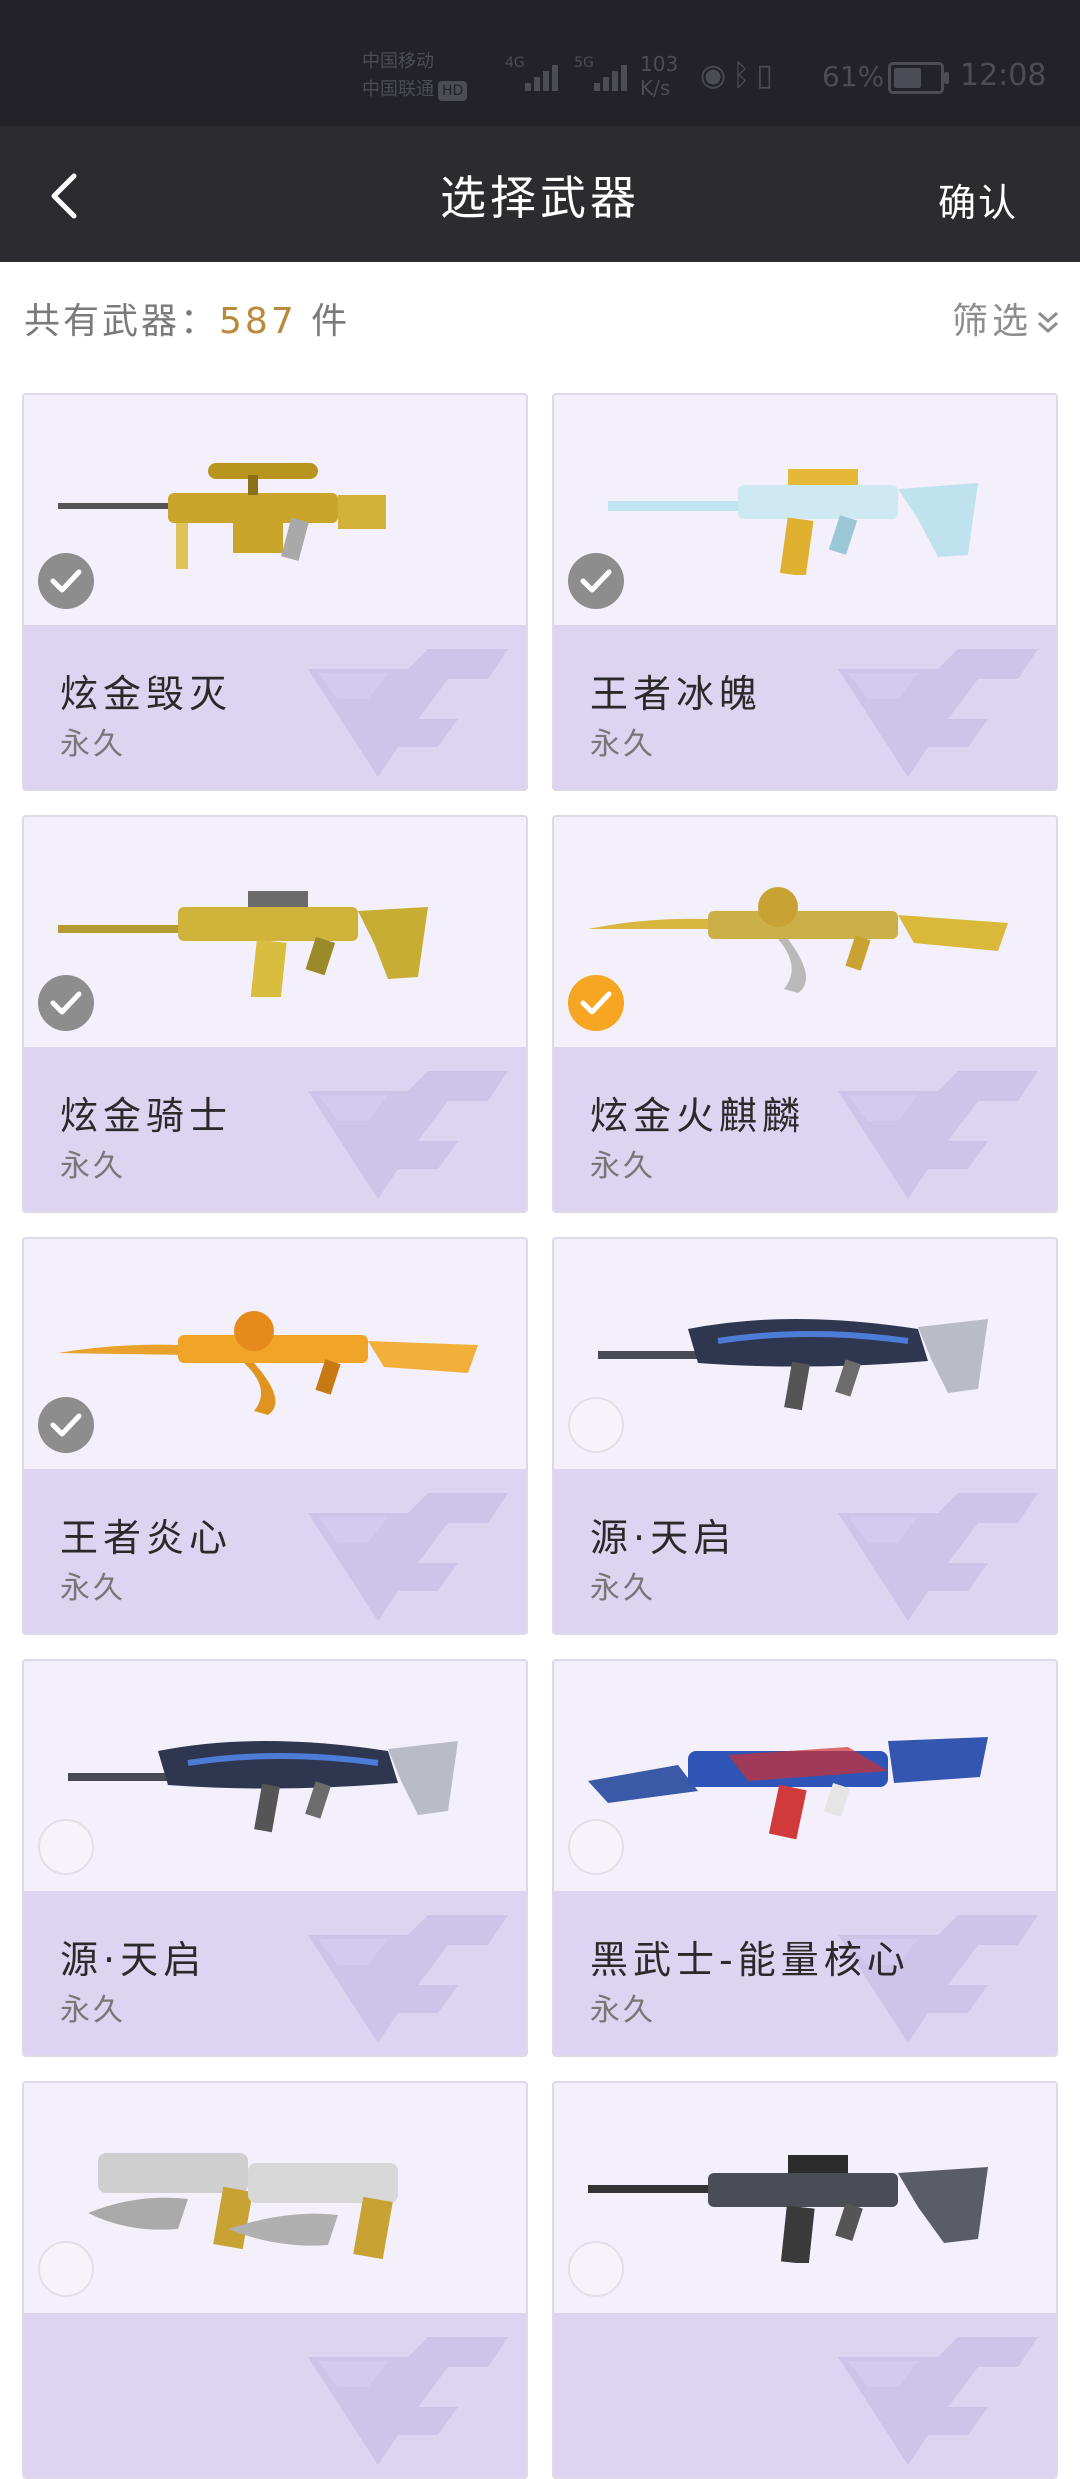  Describe the element at coordinates (655, 88) in the screenshot. I see `network-speed-unit: K/s` at that location.